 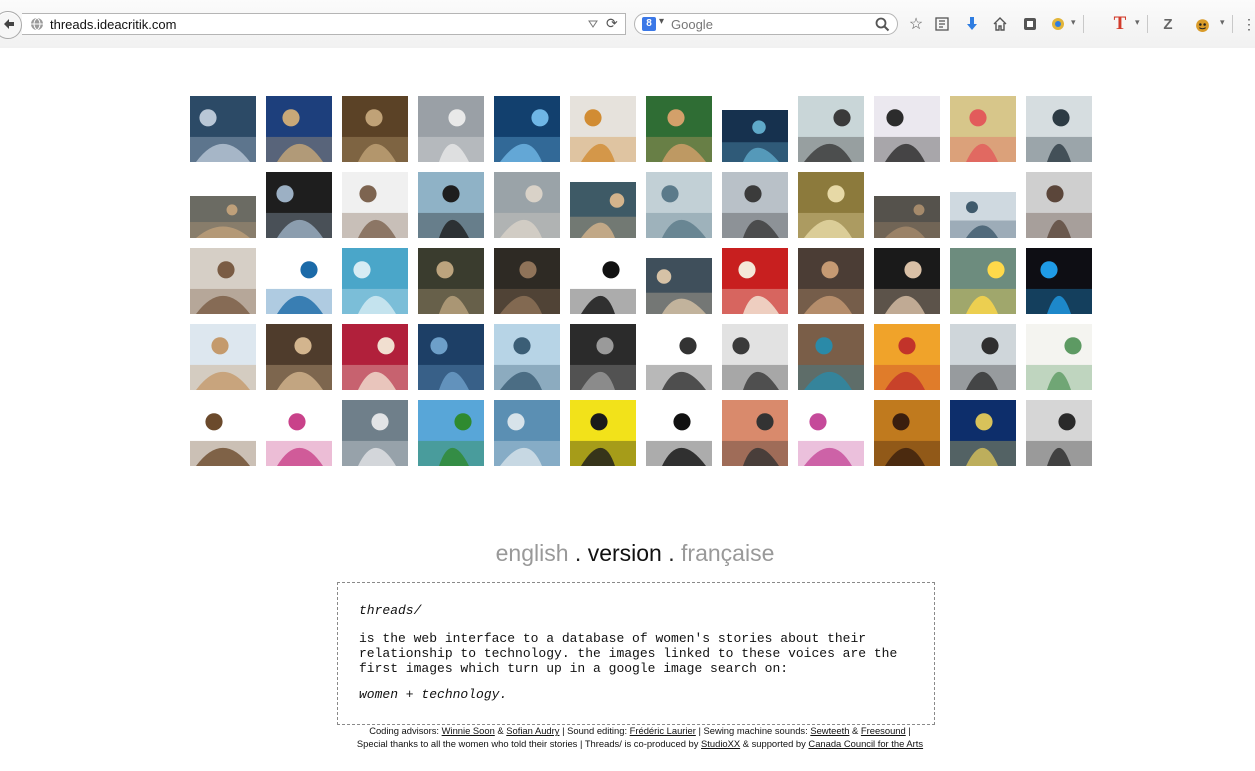 I want to click on history-dropdown-icon, so click(x=593, y=24).